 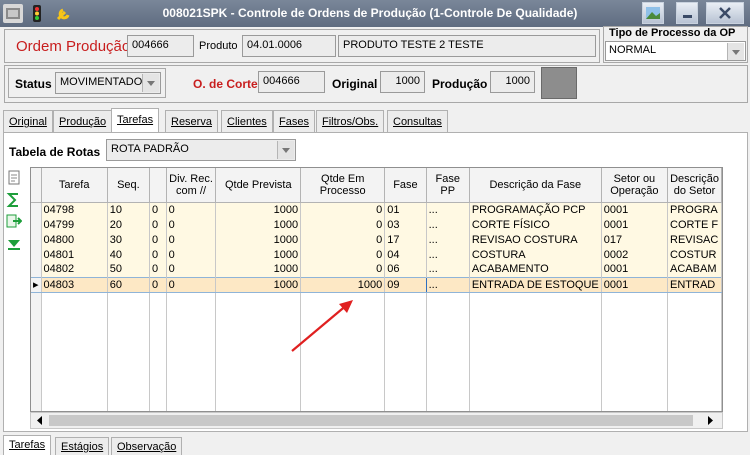 What do you see at coordinates (405, 239) in the screenshot?
I see `table-cell: 17` at bounding box center [405, 239].